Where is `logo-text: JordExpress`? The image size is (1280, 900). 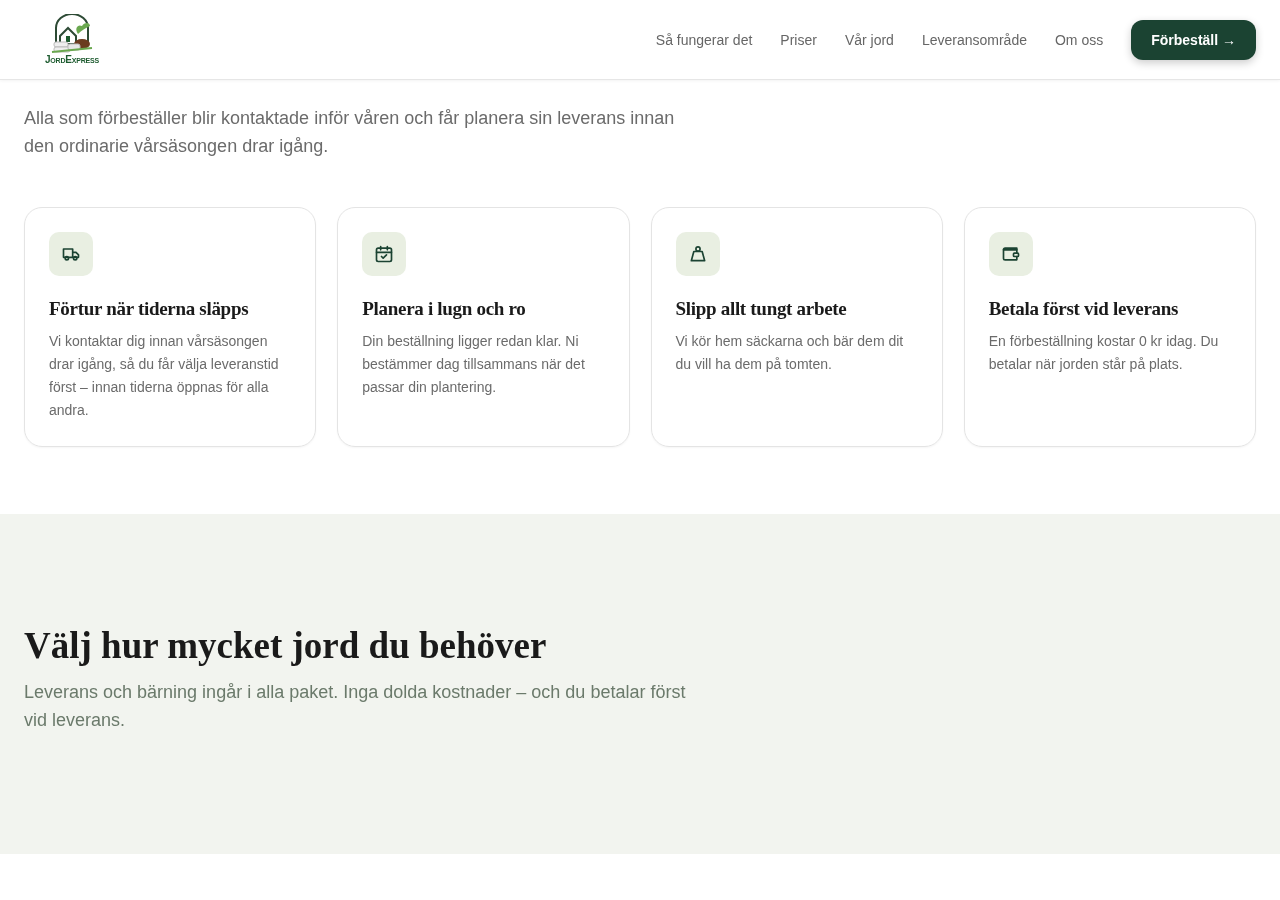
logo-text: JordExpress is located at coordinates (72, 59).